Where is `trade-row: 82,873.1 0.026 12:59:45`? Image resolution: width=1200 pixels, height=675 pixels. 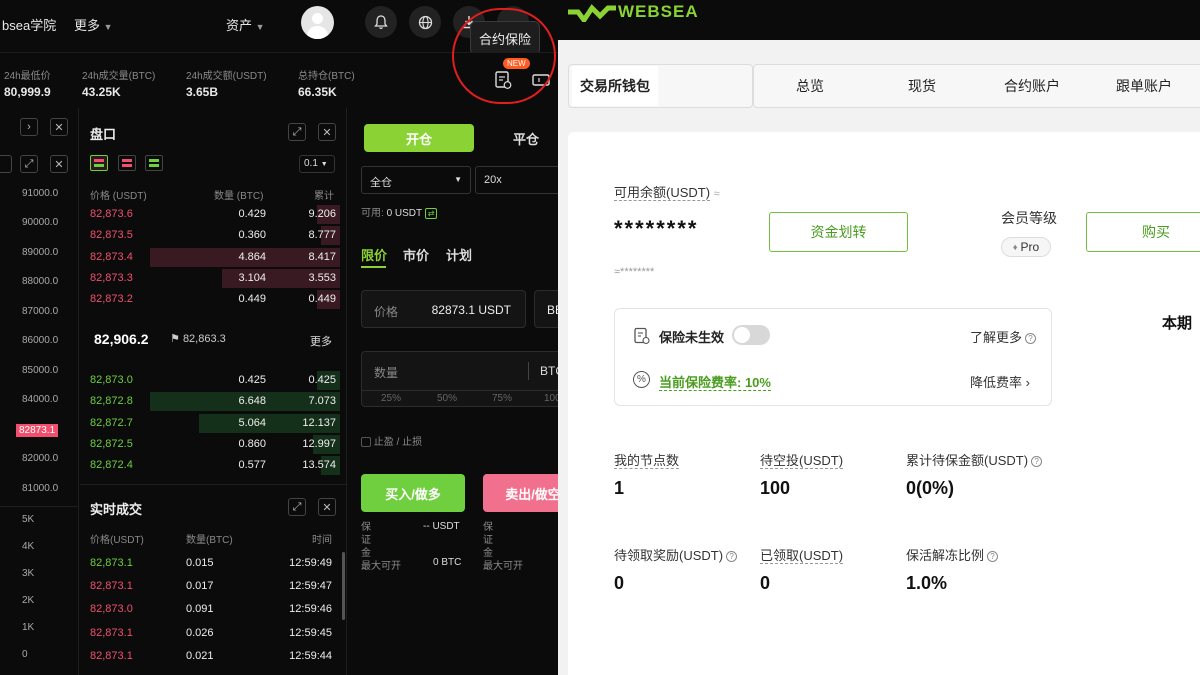 trade-row: 82,873.1 0.026 12:59:45 is located at coordinates (214, 633).